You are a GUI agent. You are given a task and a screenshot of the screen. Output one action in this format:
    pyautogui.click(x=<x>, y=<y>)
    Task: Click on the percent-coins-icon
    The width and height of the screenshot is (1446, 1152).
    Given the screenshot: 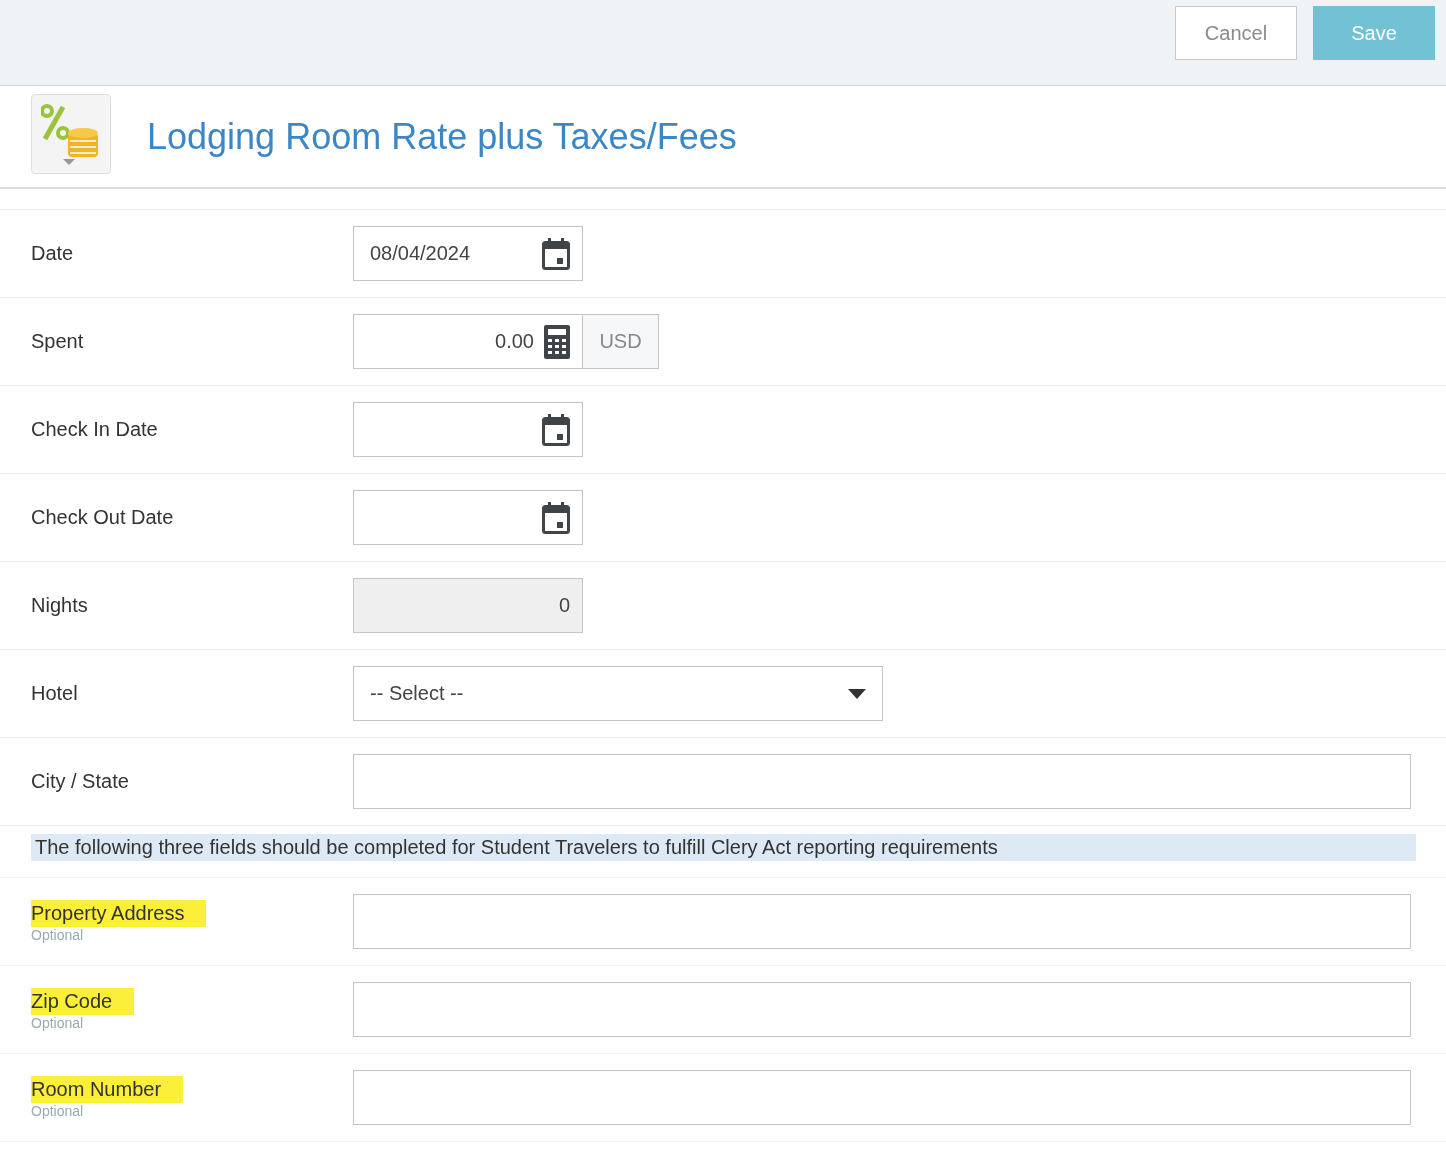 What is the action you would take?
    pyautogui.click(x=71, y=133)
    